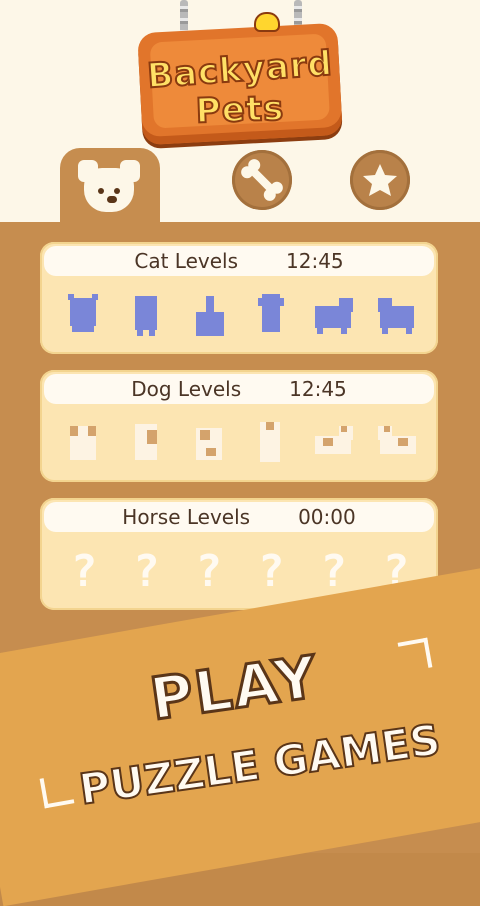 Image resolution: width=480 pixels, height=906 pixels. What do you see at coordinates (240, 80) in the screenshot?
I see `game-logo: Backyard Pets` at bounding box center [240, 80].